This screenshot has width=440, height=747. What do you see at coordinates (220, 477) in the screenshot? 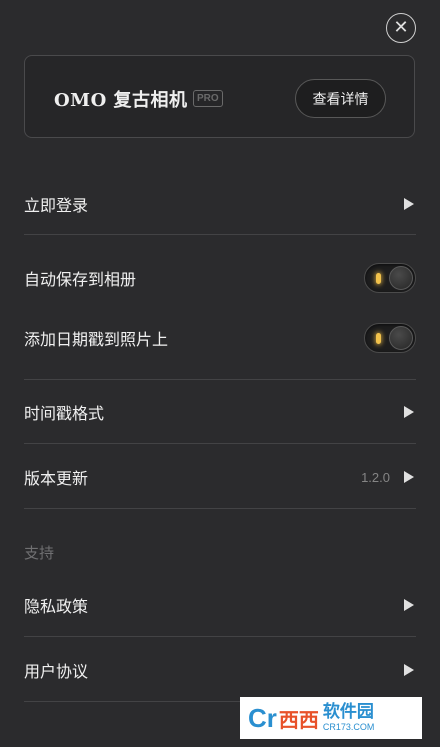
I see `version-update-row: 版本更新 1.2.0` at bounding box center [220, 477].